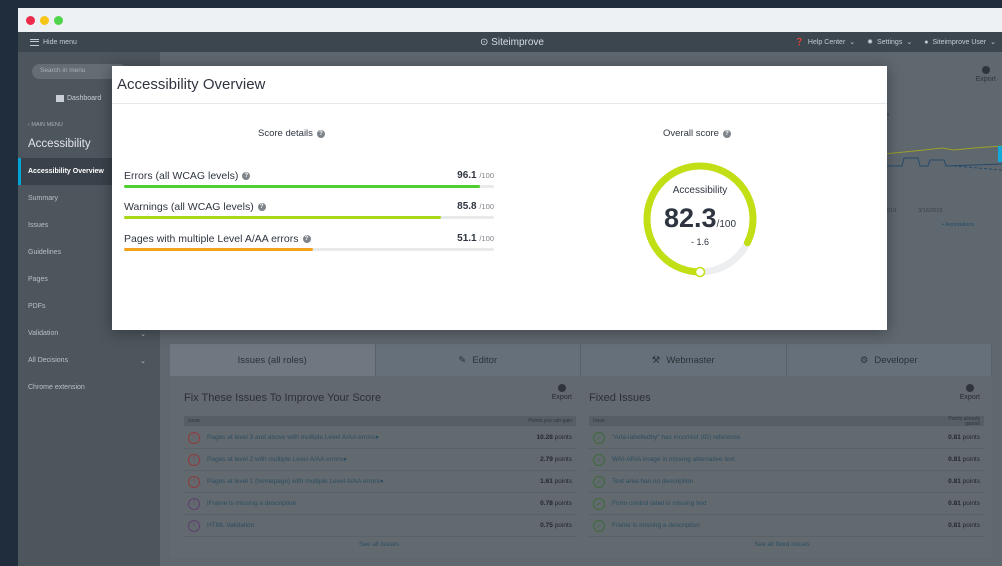 This screenshot has height=566, width=1002. What do you see at coordinates (230, 525) in the screenshot?
I see `issue-link: HTML Validation` at bounding box center [230, 525].